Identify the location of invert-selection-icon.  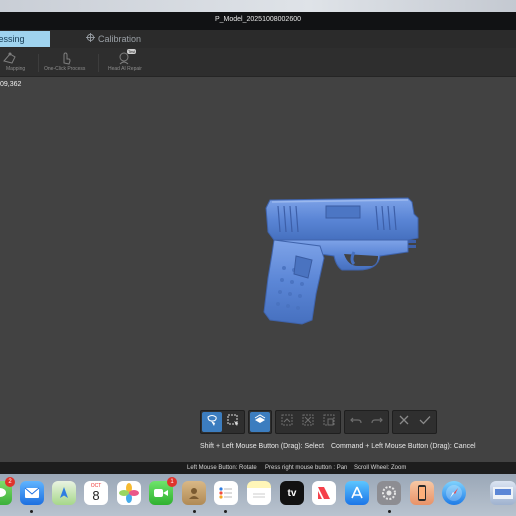
(287, 422).